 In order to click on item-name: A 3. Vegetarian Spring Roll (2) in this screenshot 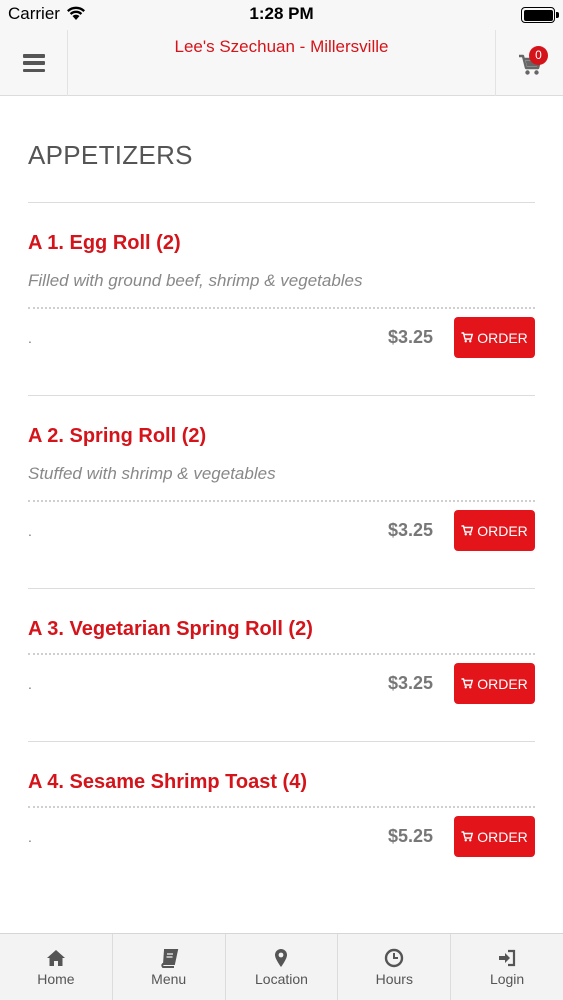, I will do `click(281, 630)`.